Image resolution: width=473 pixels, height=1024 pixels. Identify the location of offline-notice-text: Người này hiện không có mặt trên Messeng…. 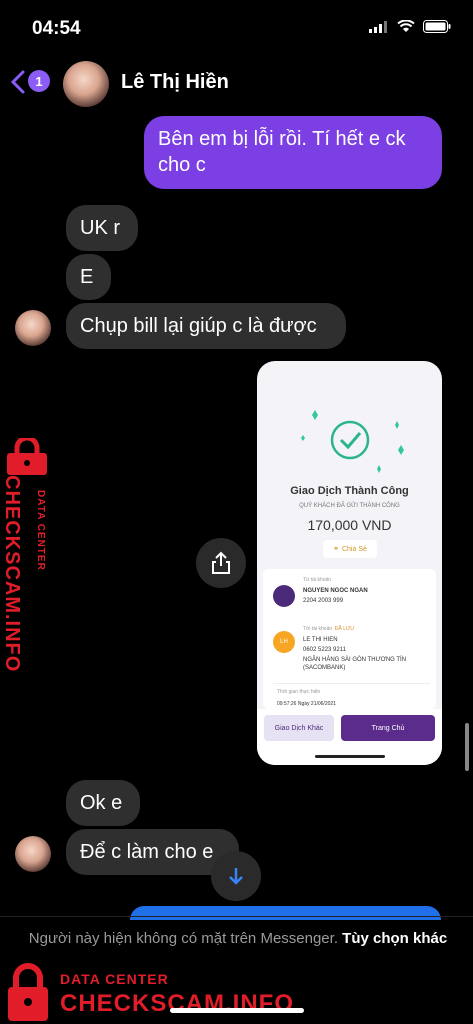
(183, 938).